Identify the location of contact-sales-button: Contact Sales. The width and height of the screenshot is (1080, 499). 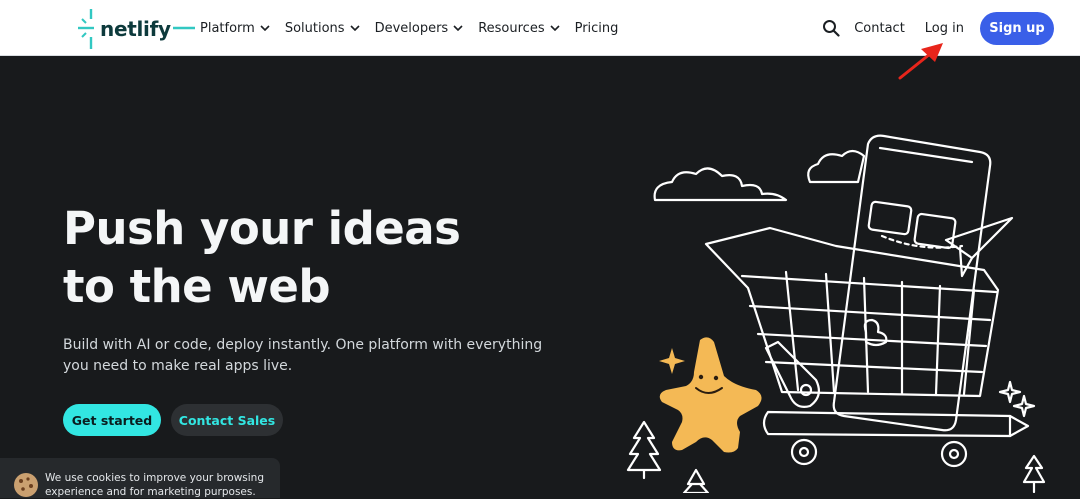
(227, 420).